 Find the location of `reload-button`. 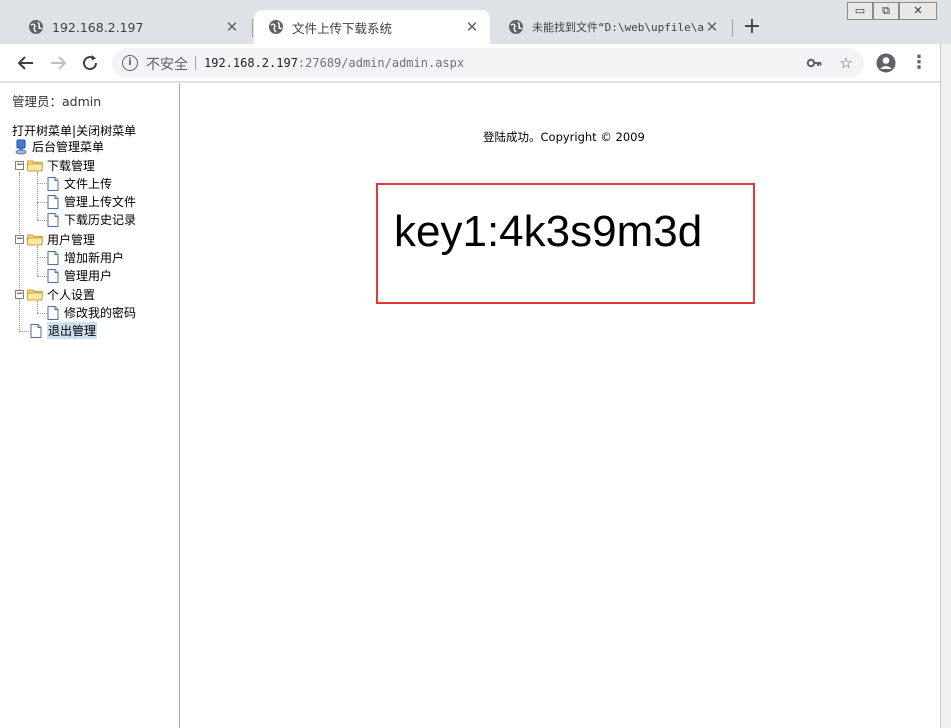

reload-button is located at coordinates (90, 63).